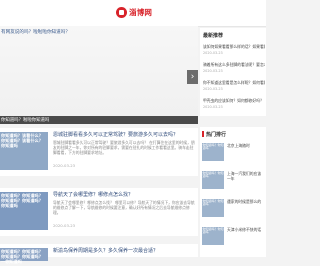  I want to click on recommend-item: 该如何如果看看那么样的话？如果看看没多少 2020-03-23, so click(234, 49).